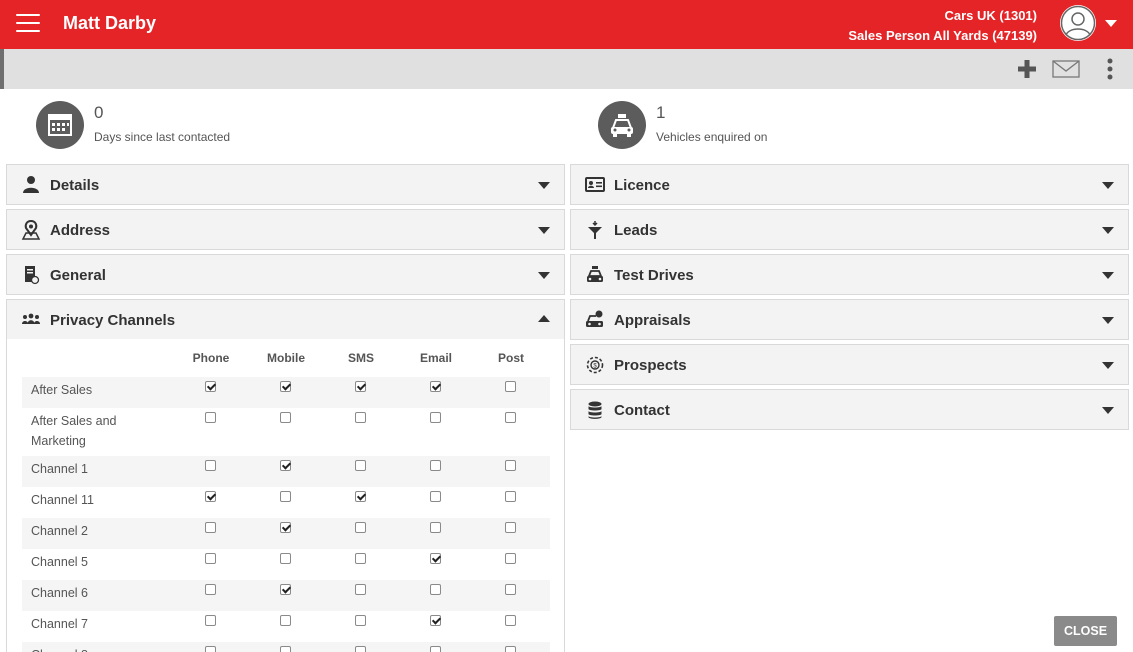 The width and height of the screenshot is (1133, 652). What do you see at coordinates (1066, 69) in the screenshot?
I see `envelope-icon` at bounding box center [1066, 69].